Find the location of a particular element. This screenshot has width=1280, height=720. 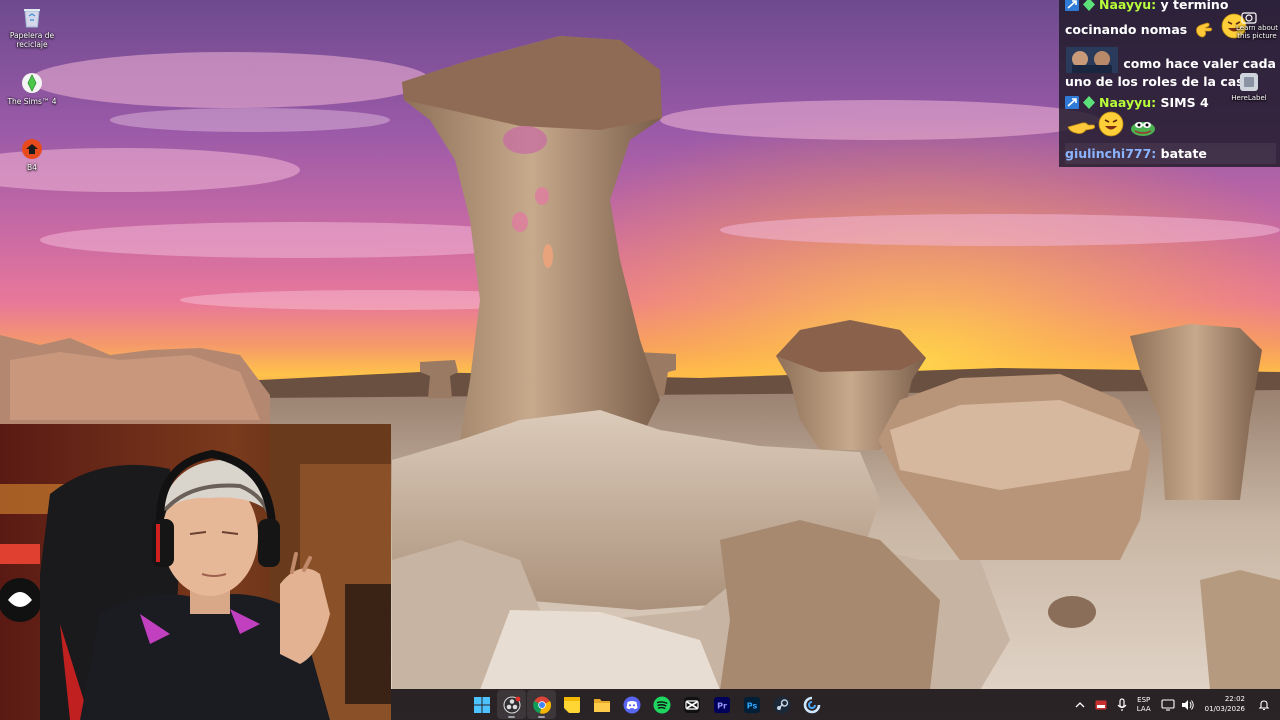

taskbar-sticky-notes is located at coordinates (571, 704).